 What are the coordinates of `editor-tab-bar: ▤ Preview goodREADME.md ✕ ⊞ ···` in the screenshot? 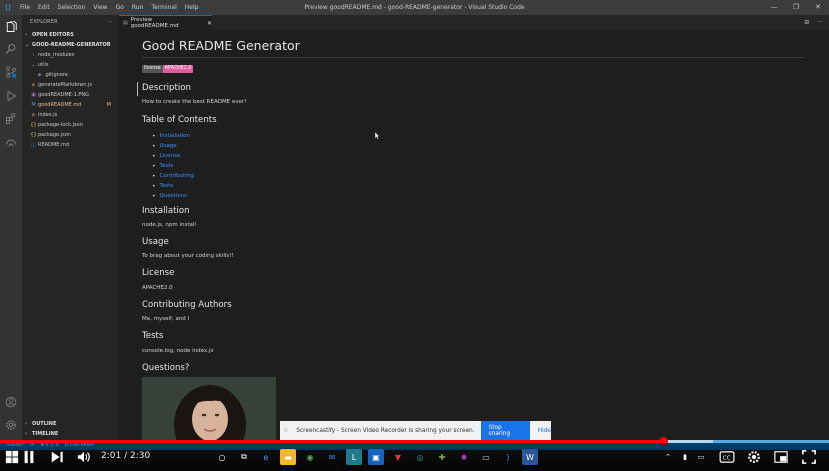 It's located at (474, 22).